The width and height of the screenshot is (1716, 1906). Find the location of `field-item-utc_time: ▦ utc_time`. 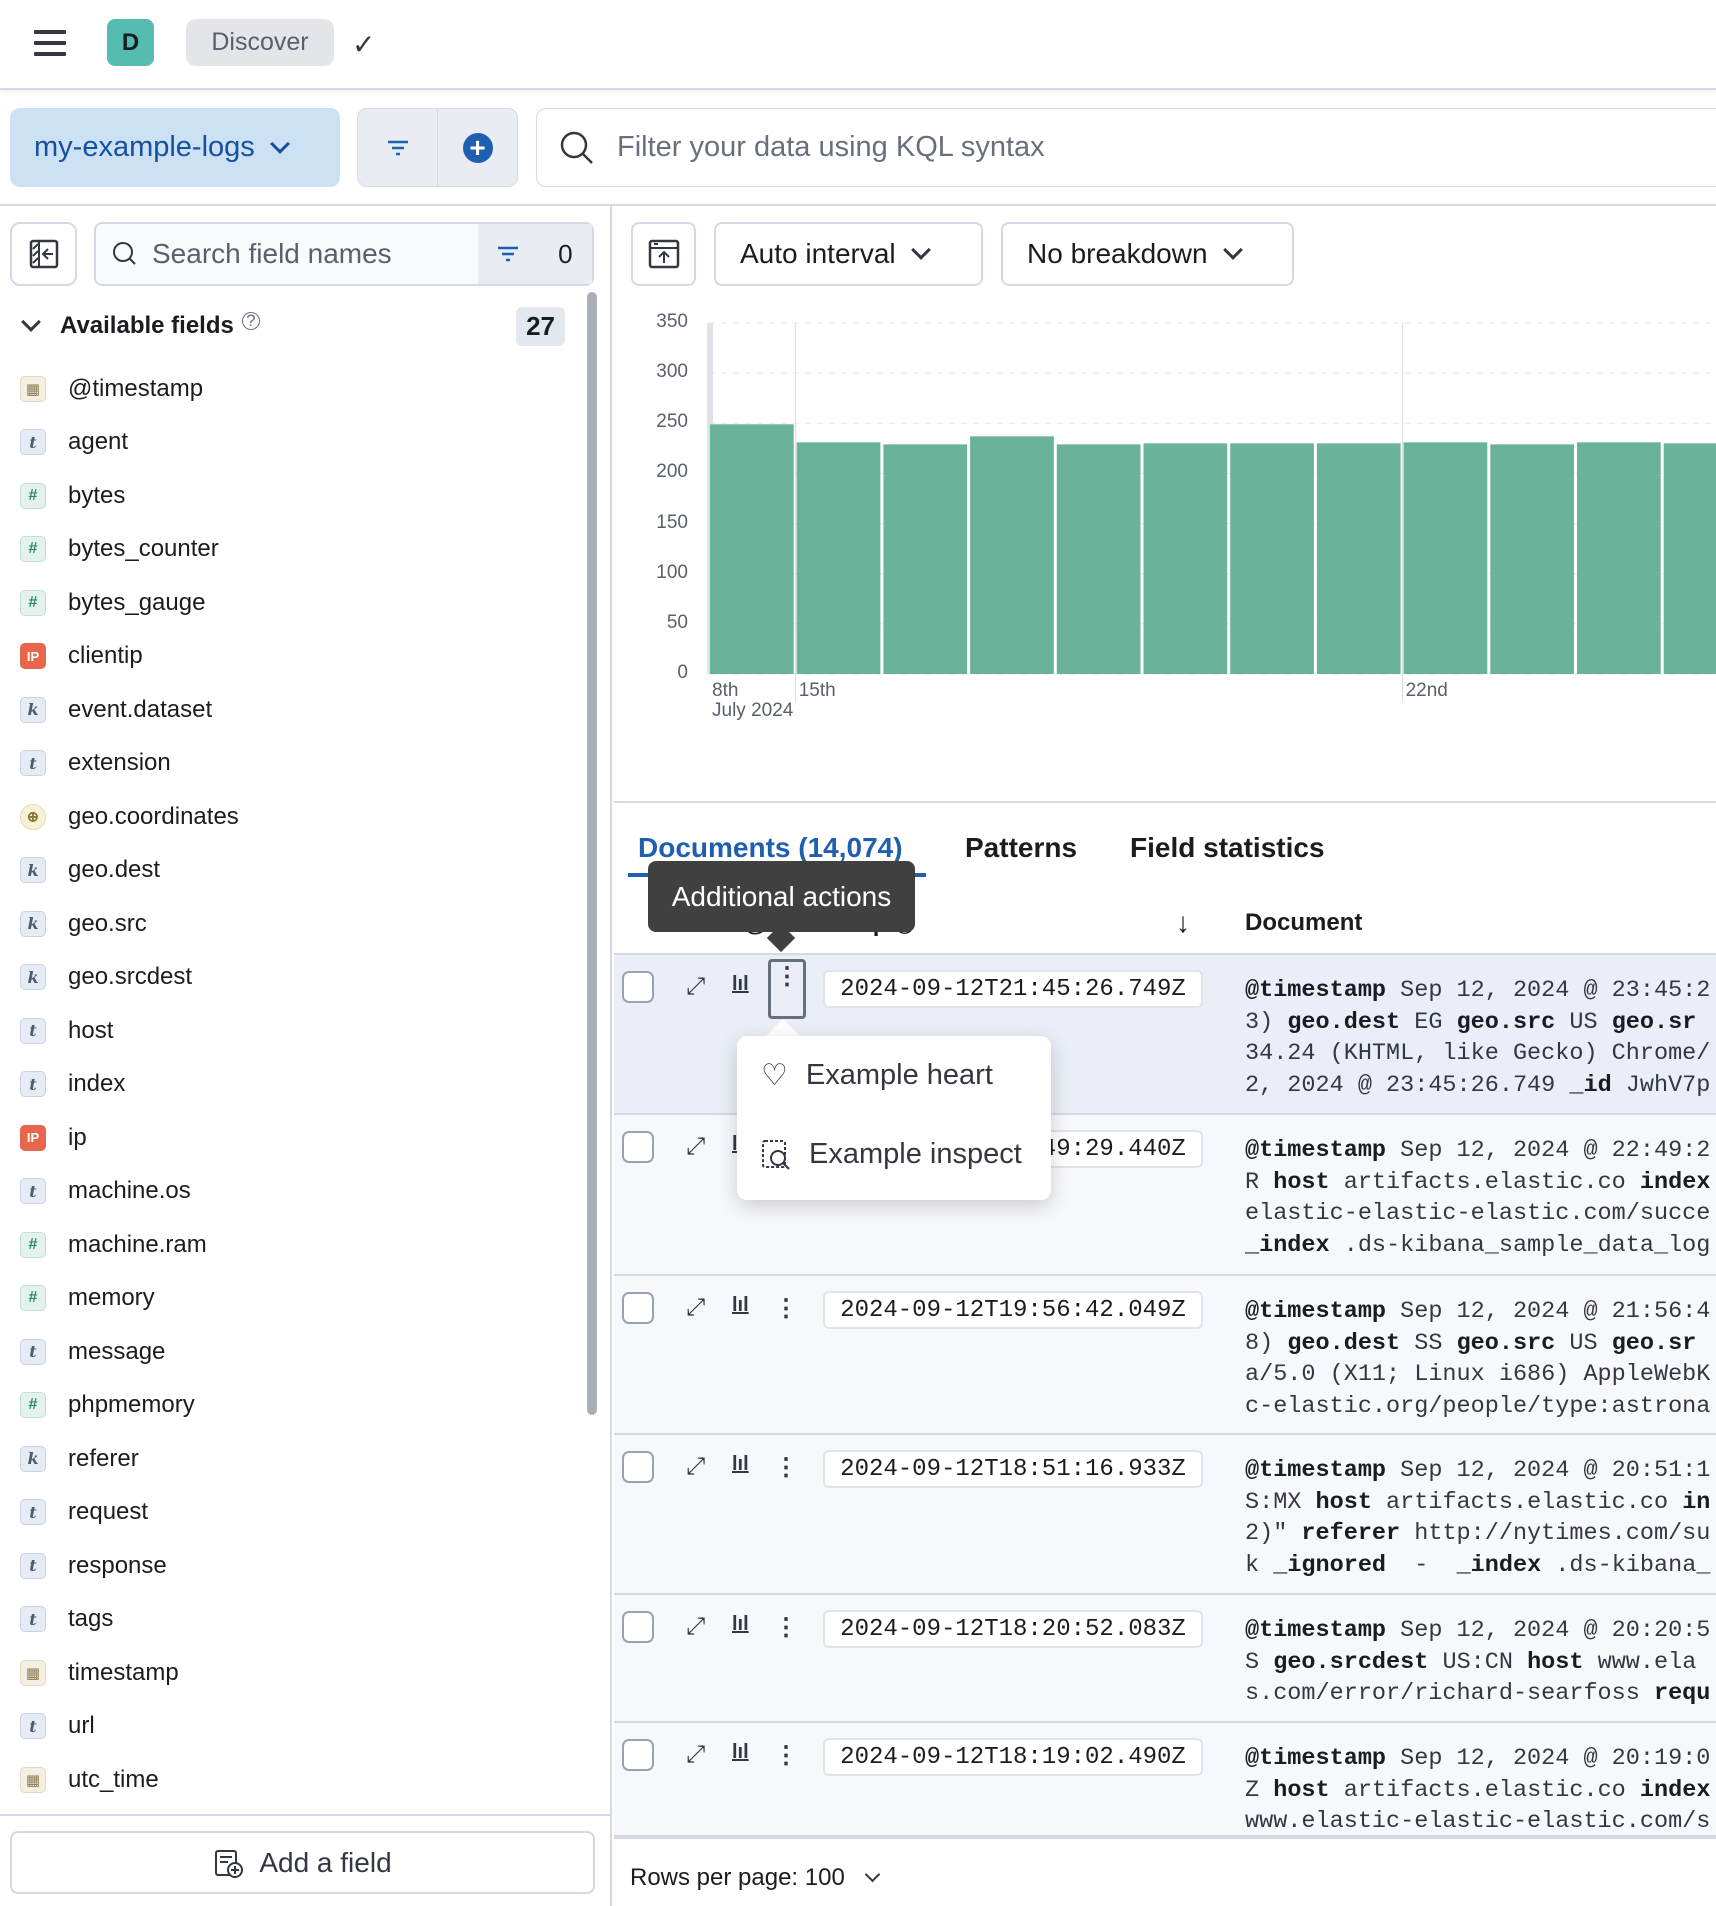

field-item-utc_time: ▦ utc_time is located at coordinates (300, 1780).